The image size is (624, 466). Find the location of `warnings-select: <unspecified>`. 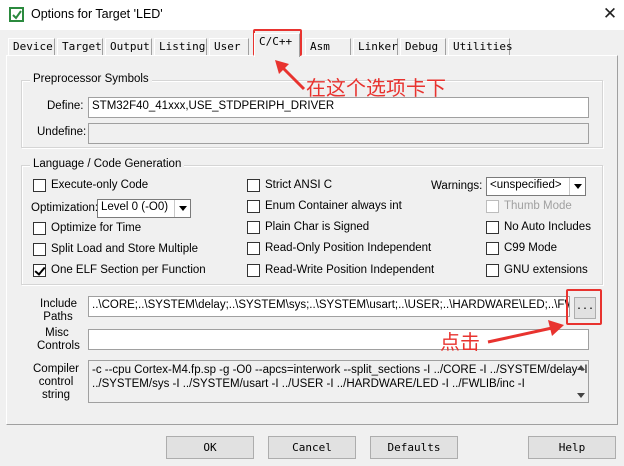

warnings-select: <unspecified> is located at coordinates (536, 186).